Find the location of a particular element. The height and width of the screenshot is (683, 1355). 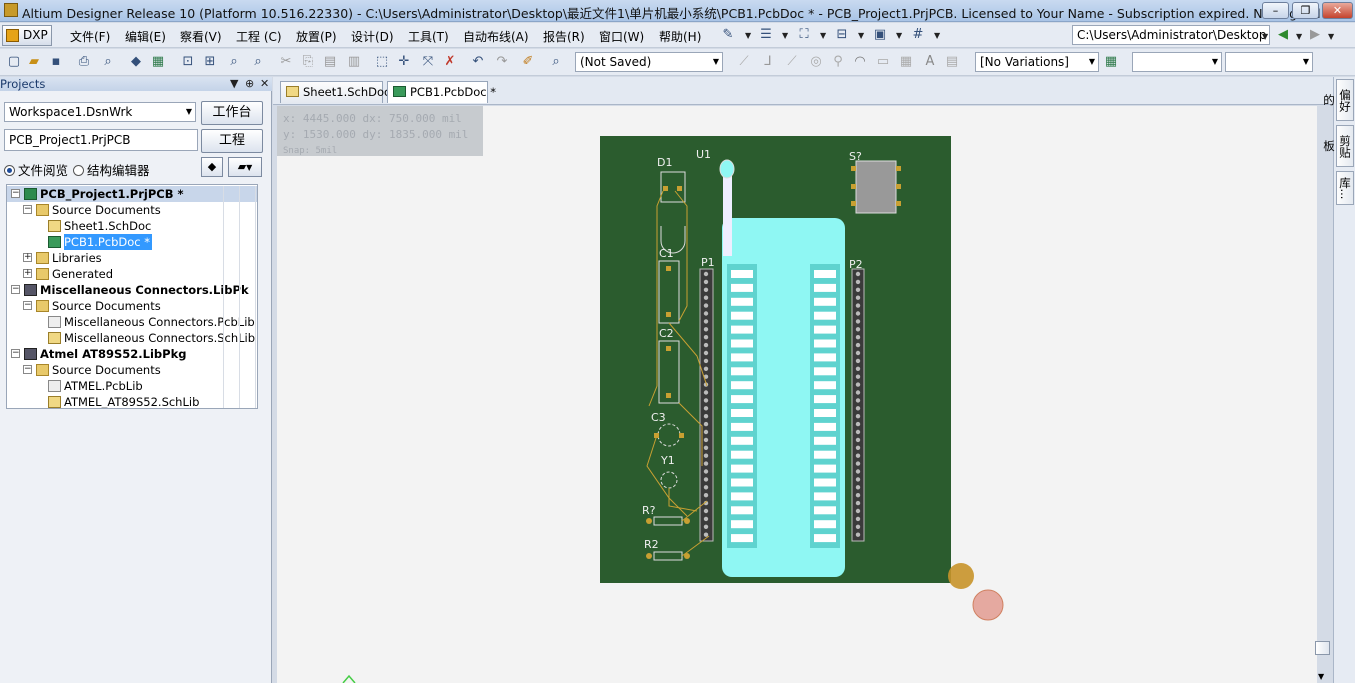

menu-help: 帮助(H) is located at coordinates (680, 36).